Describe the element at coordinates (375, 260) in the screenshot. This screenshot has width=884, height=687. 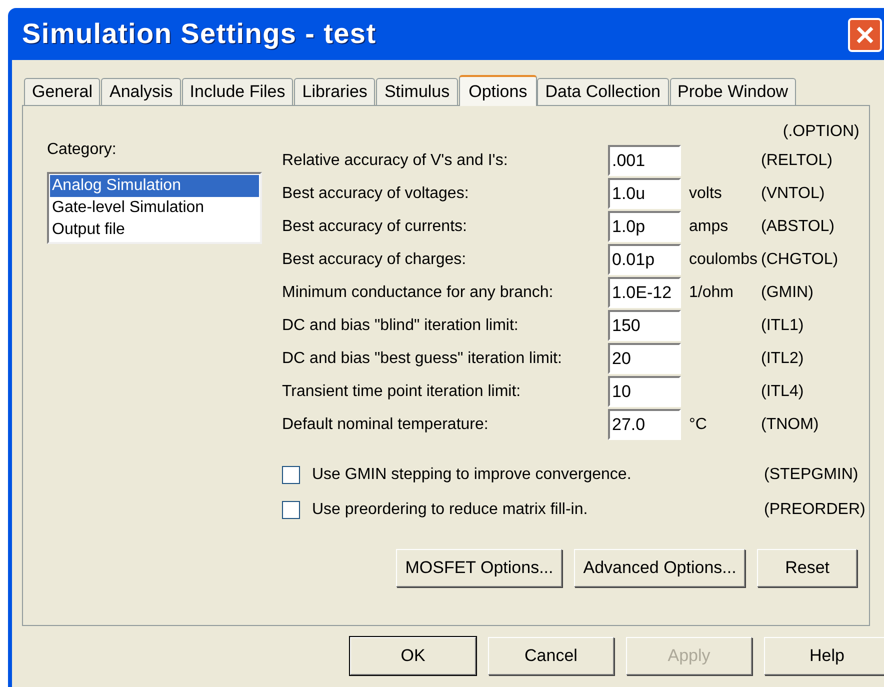
I see `parameter-label: Best accuracy of charges:` at that location.